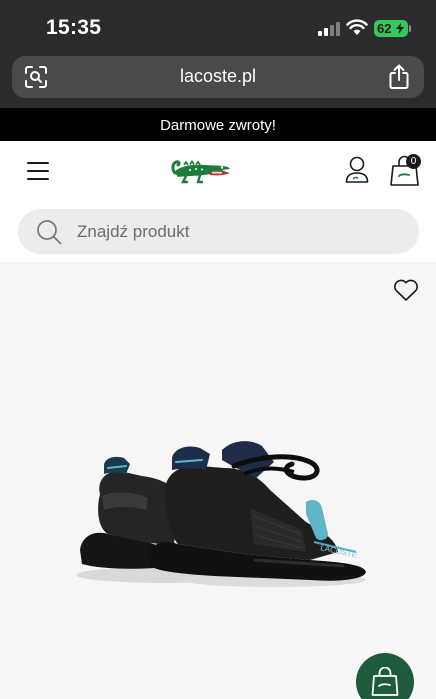  I want to click on svg-text: LACOSTE, so click(339, 551).